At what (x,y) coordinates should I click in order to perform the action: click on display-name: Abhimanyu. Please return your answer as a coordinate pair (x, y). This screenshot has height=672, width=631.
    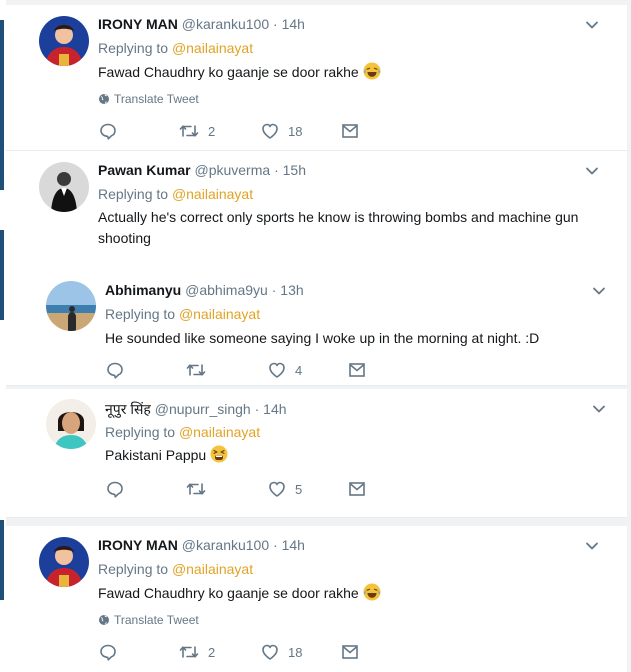
    Looking at the image, I should click on (143, 290).